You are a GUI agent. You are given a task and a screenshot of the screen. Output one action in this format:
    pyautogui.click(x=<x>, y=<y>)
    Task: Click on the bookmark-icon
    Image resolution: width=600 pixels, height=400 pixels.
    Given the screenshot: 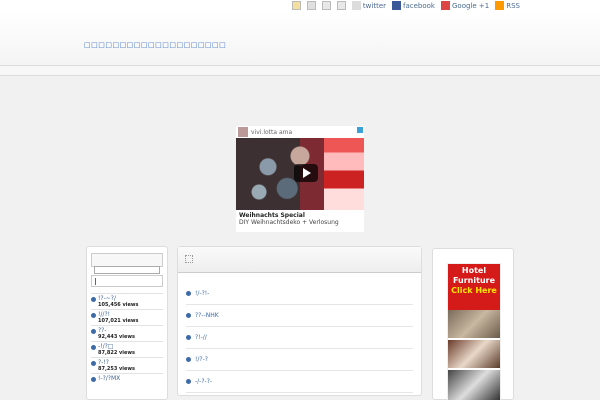 What is the action you would take?
    pyautogui.click(x=296, y=5)
    